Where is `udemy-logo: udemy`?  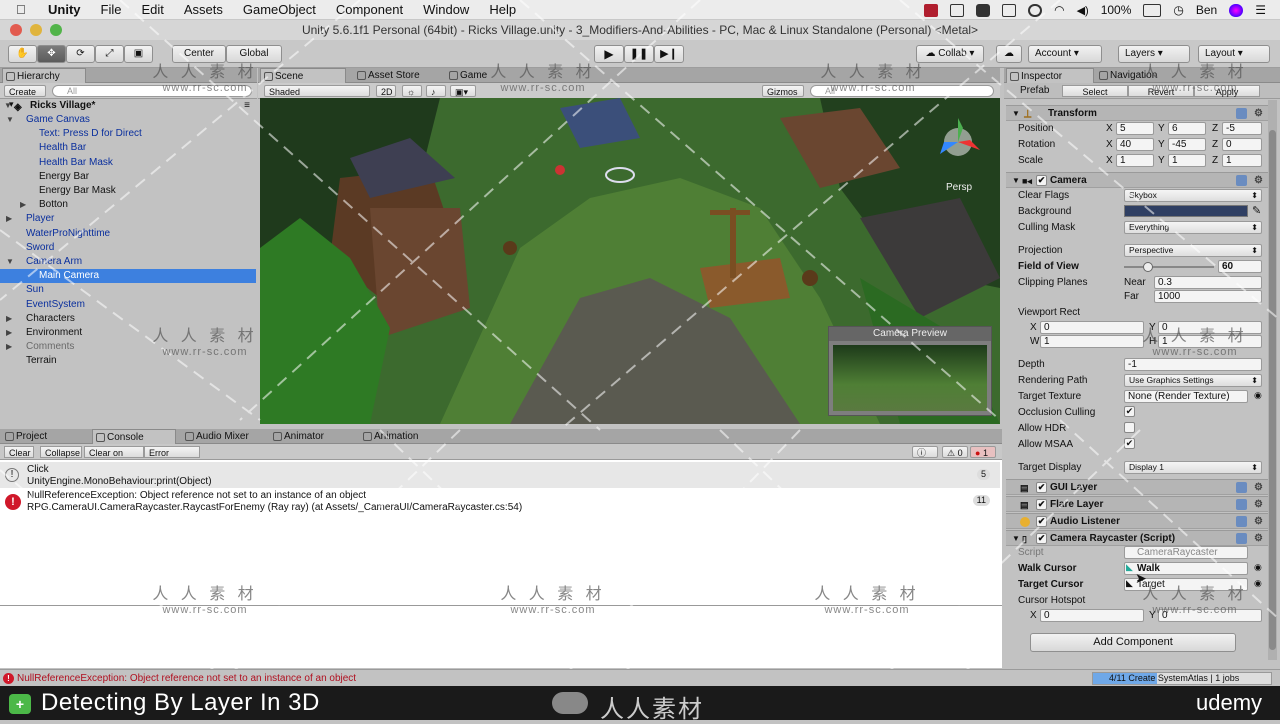
udemy-logo: udemy is located at coordinates (1229, 702).